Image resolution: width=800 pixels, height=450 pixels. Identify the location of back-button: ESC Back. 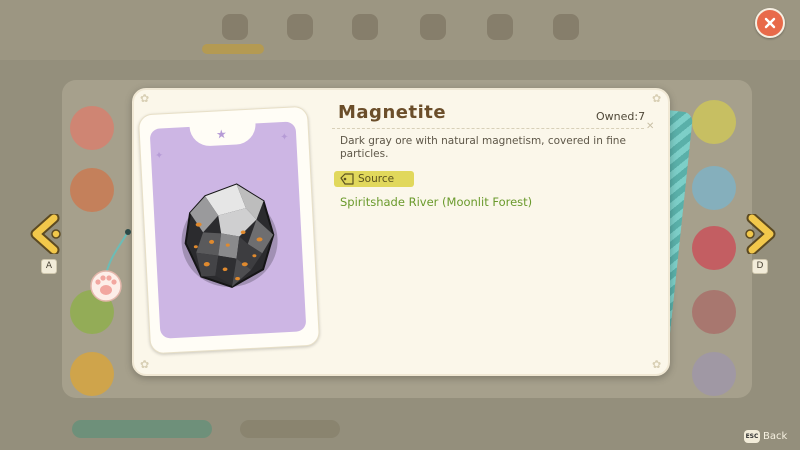
(765, 436).